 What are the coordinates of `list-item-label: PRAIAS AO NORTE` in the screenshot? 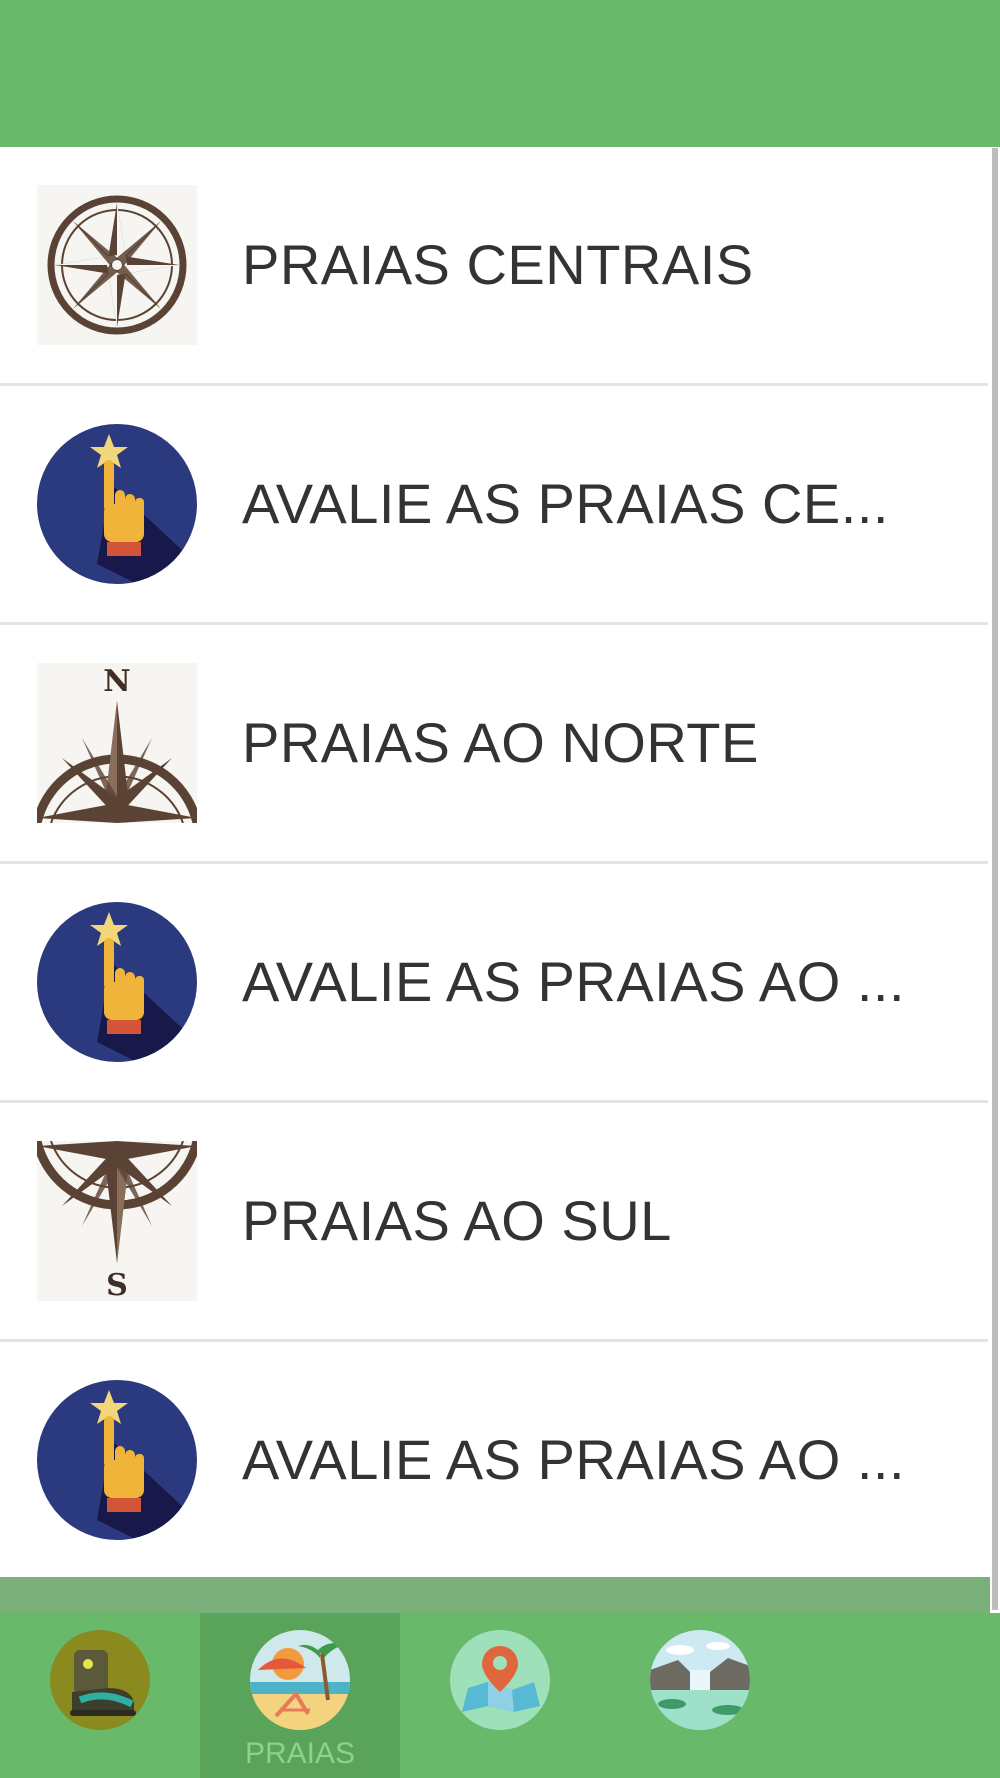 It's located at (500, 742).